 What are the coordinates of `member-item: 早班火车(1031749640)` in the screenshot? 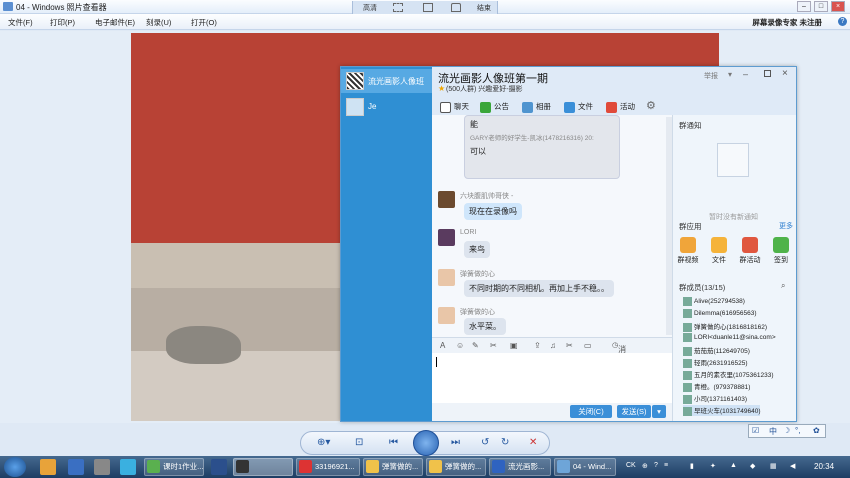 It's located at (722, 410).